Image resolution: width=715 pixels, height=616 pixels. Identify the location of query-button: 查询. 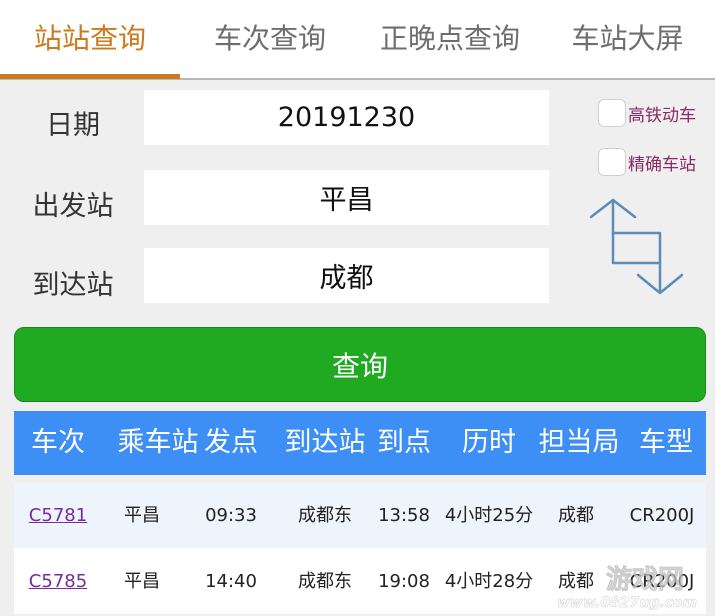
(360, 364).